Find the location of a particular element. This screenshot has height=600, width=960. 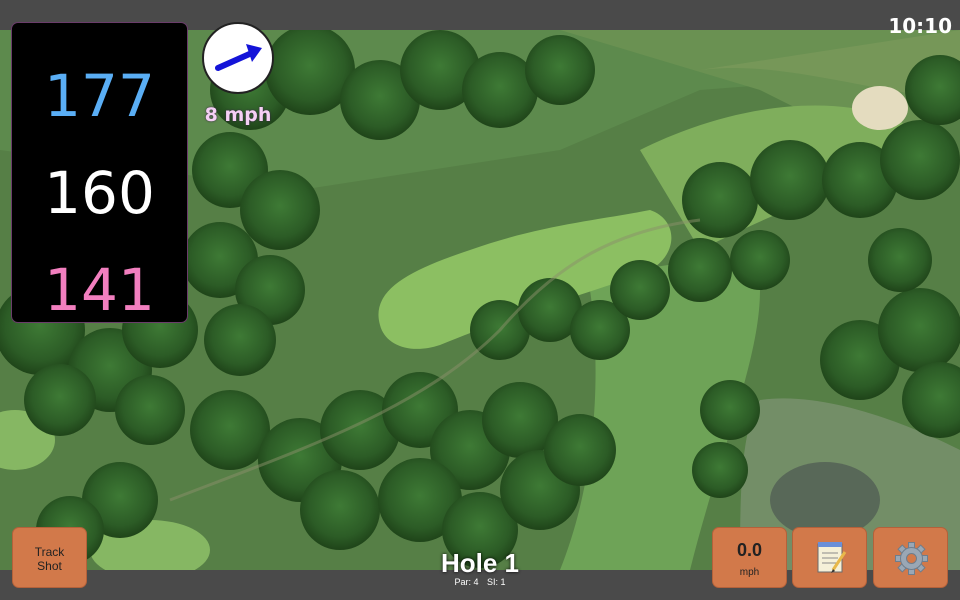

hole-si: SI: 1 is located at coordinates (496, 582).